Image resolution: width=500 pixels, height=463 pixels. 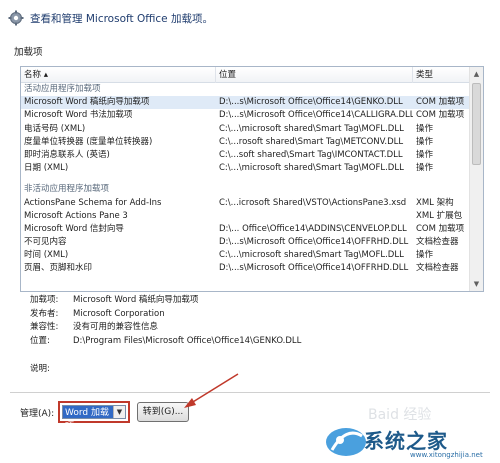 I want to click on cell-name: Microsoft Word 书法加载项, so click(x=78, y=115).